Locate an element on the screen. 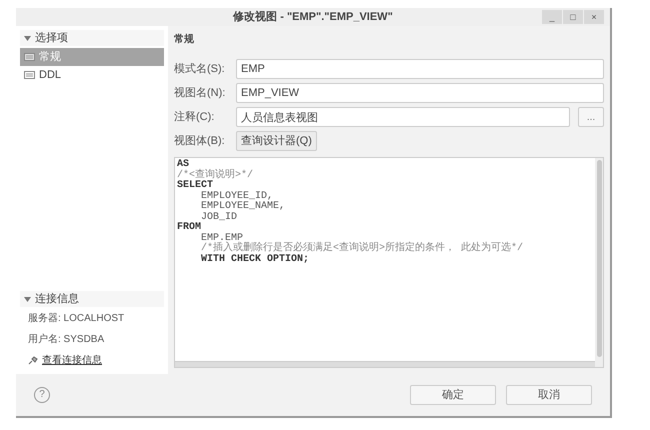  window-title: 修改视图 - "EMP"."EMP_VIEW" is located at coordinates (313, 17).